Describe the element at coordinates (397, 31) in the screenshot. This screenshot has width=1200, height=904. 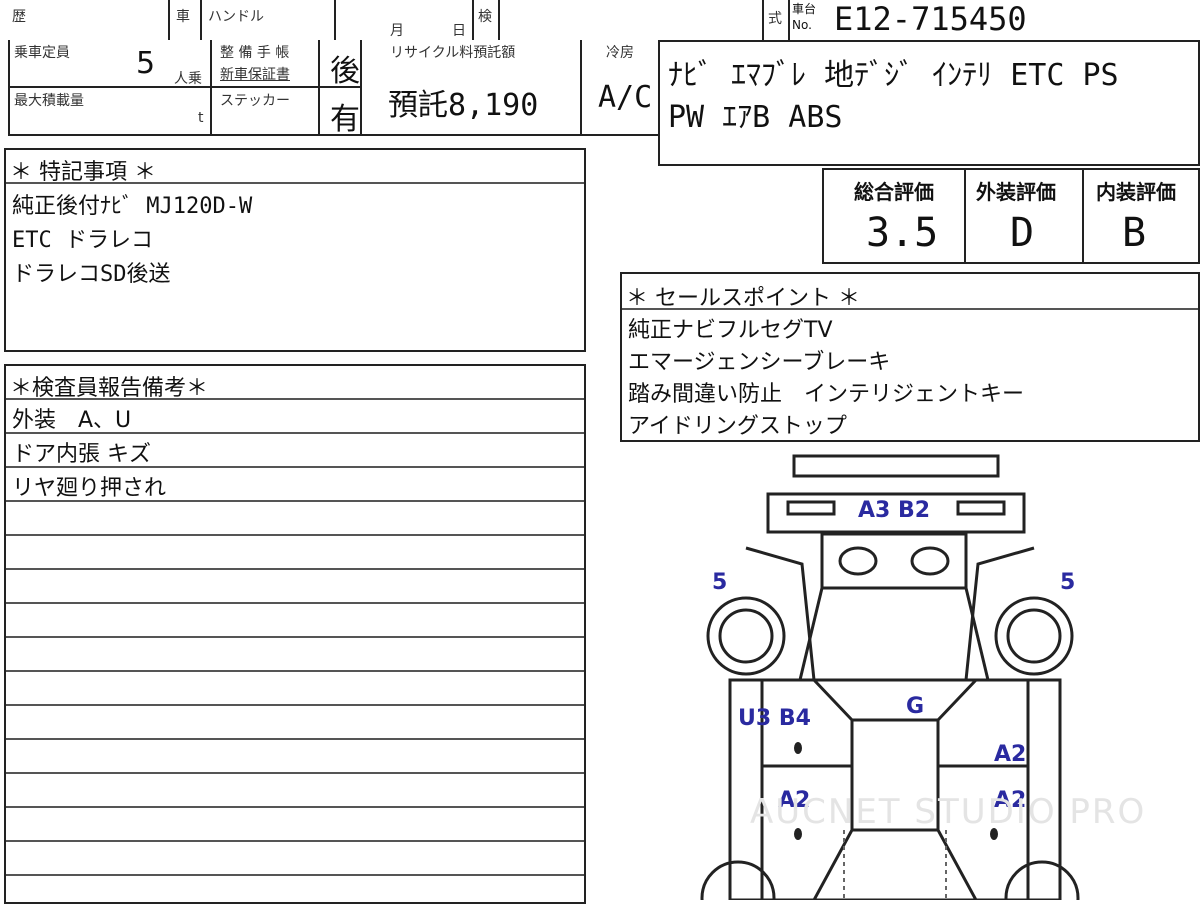
I see `month-label: 月` at that location.